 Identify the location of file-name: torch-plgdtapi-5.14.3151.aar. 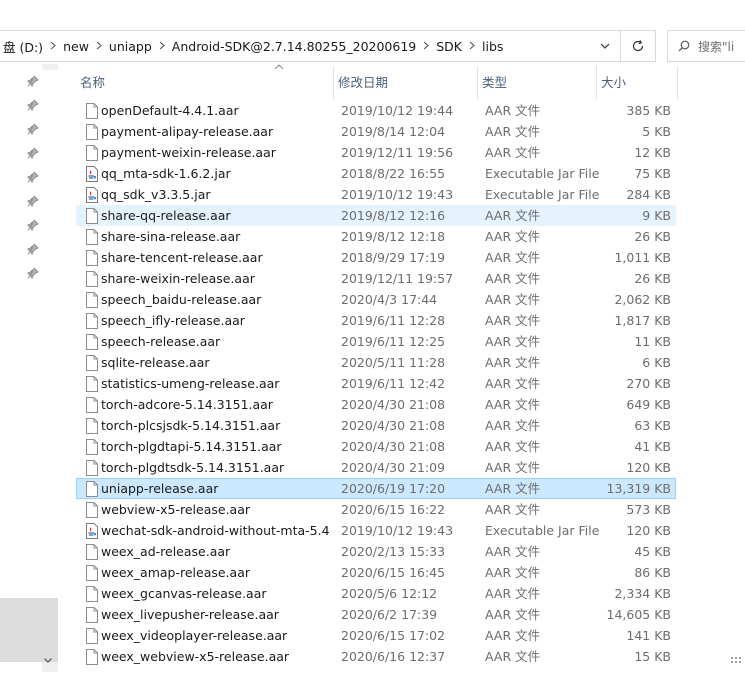
(191, 446).